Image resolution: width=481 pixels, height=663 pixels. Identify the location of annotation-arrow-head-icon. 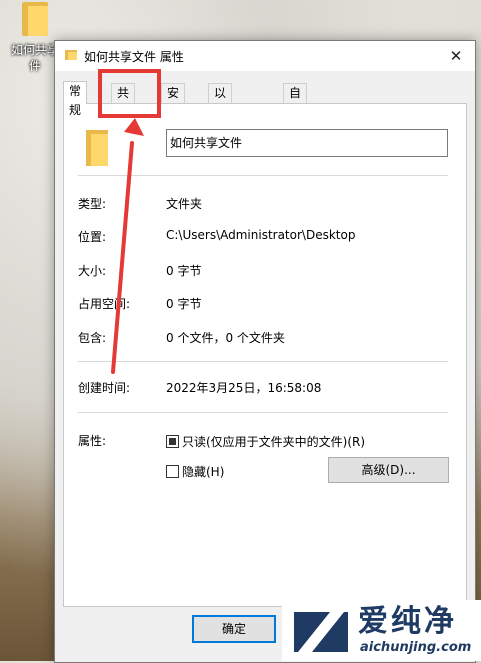
(134, 127).